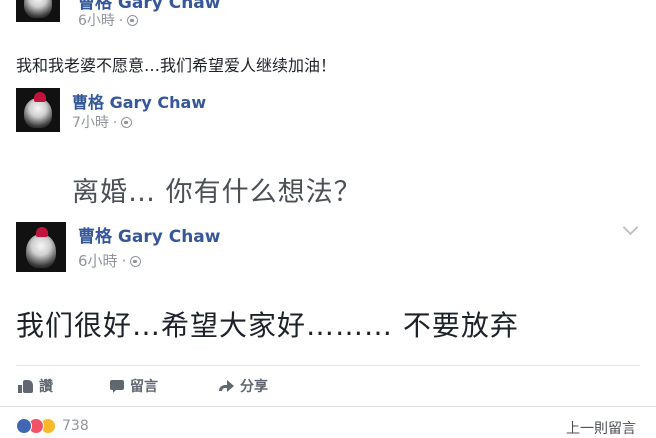  I want to click on comment-button: 留言, so click(134, 386).